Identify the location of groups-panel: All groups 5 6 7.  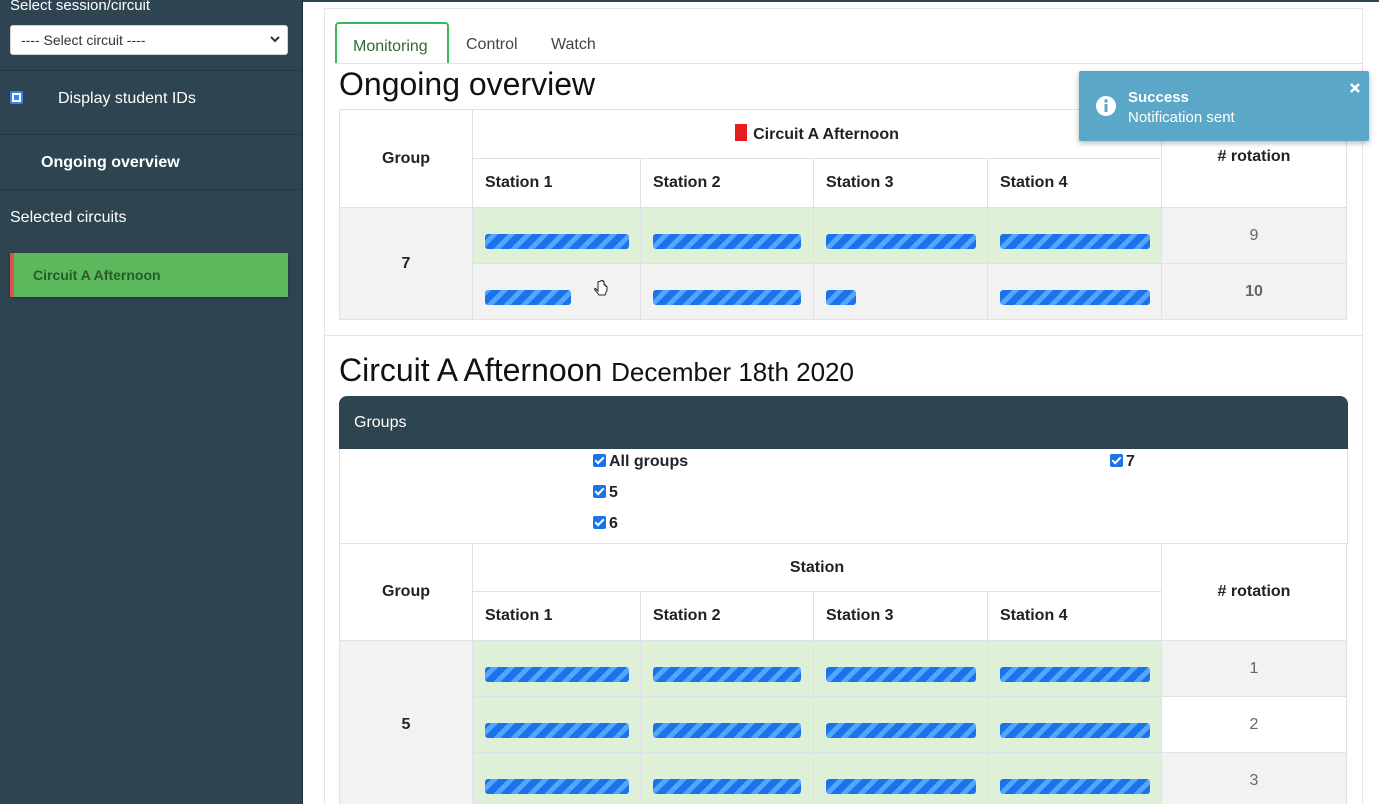
(843, 496).